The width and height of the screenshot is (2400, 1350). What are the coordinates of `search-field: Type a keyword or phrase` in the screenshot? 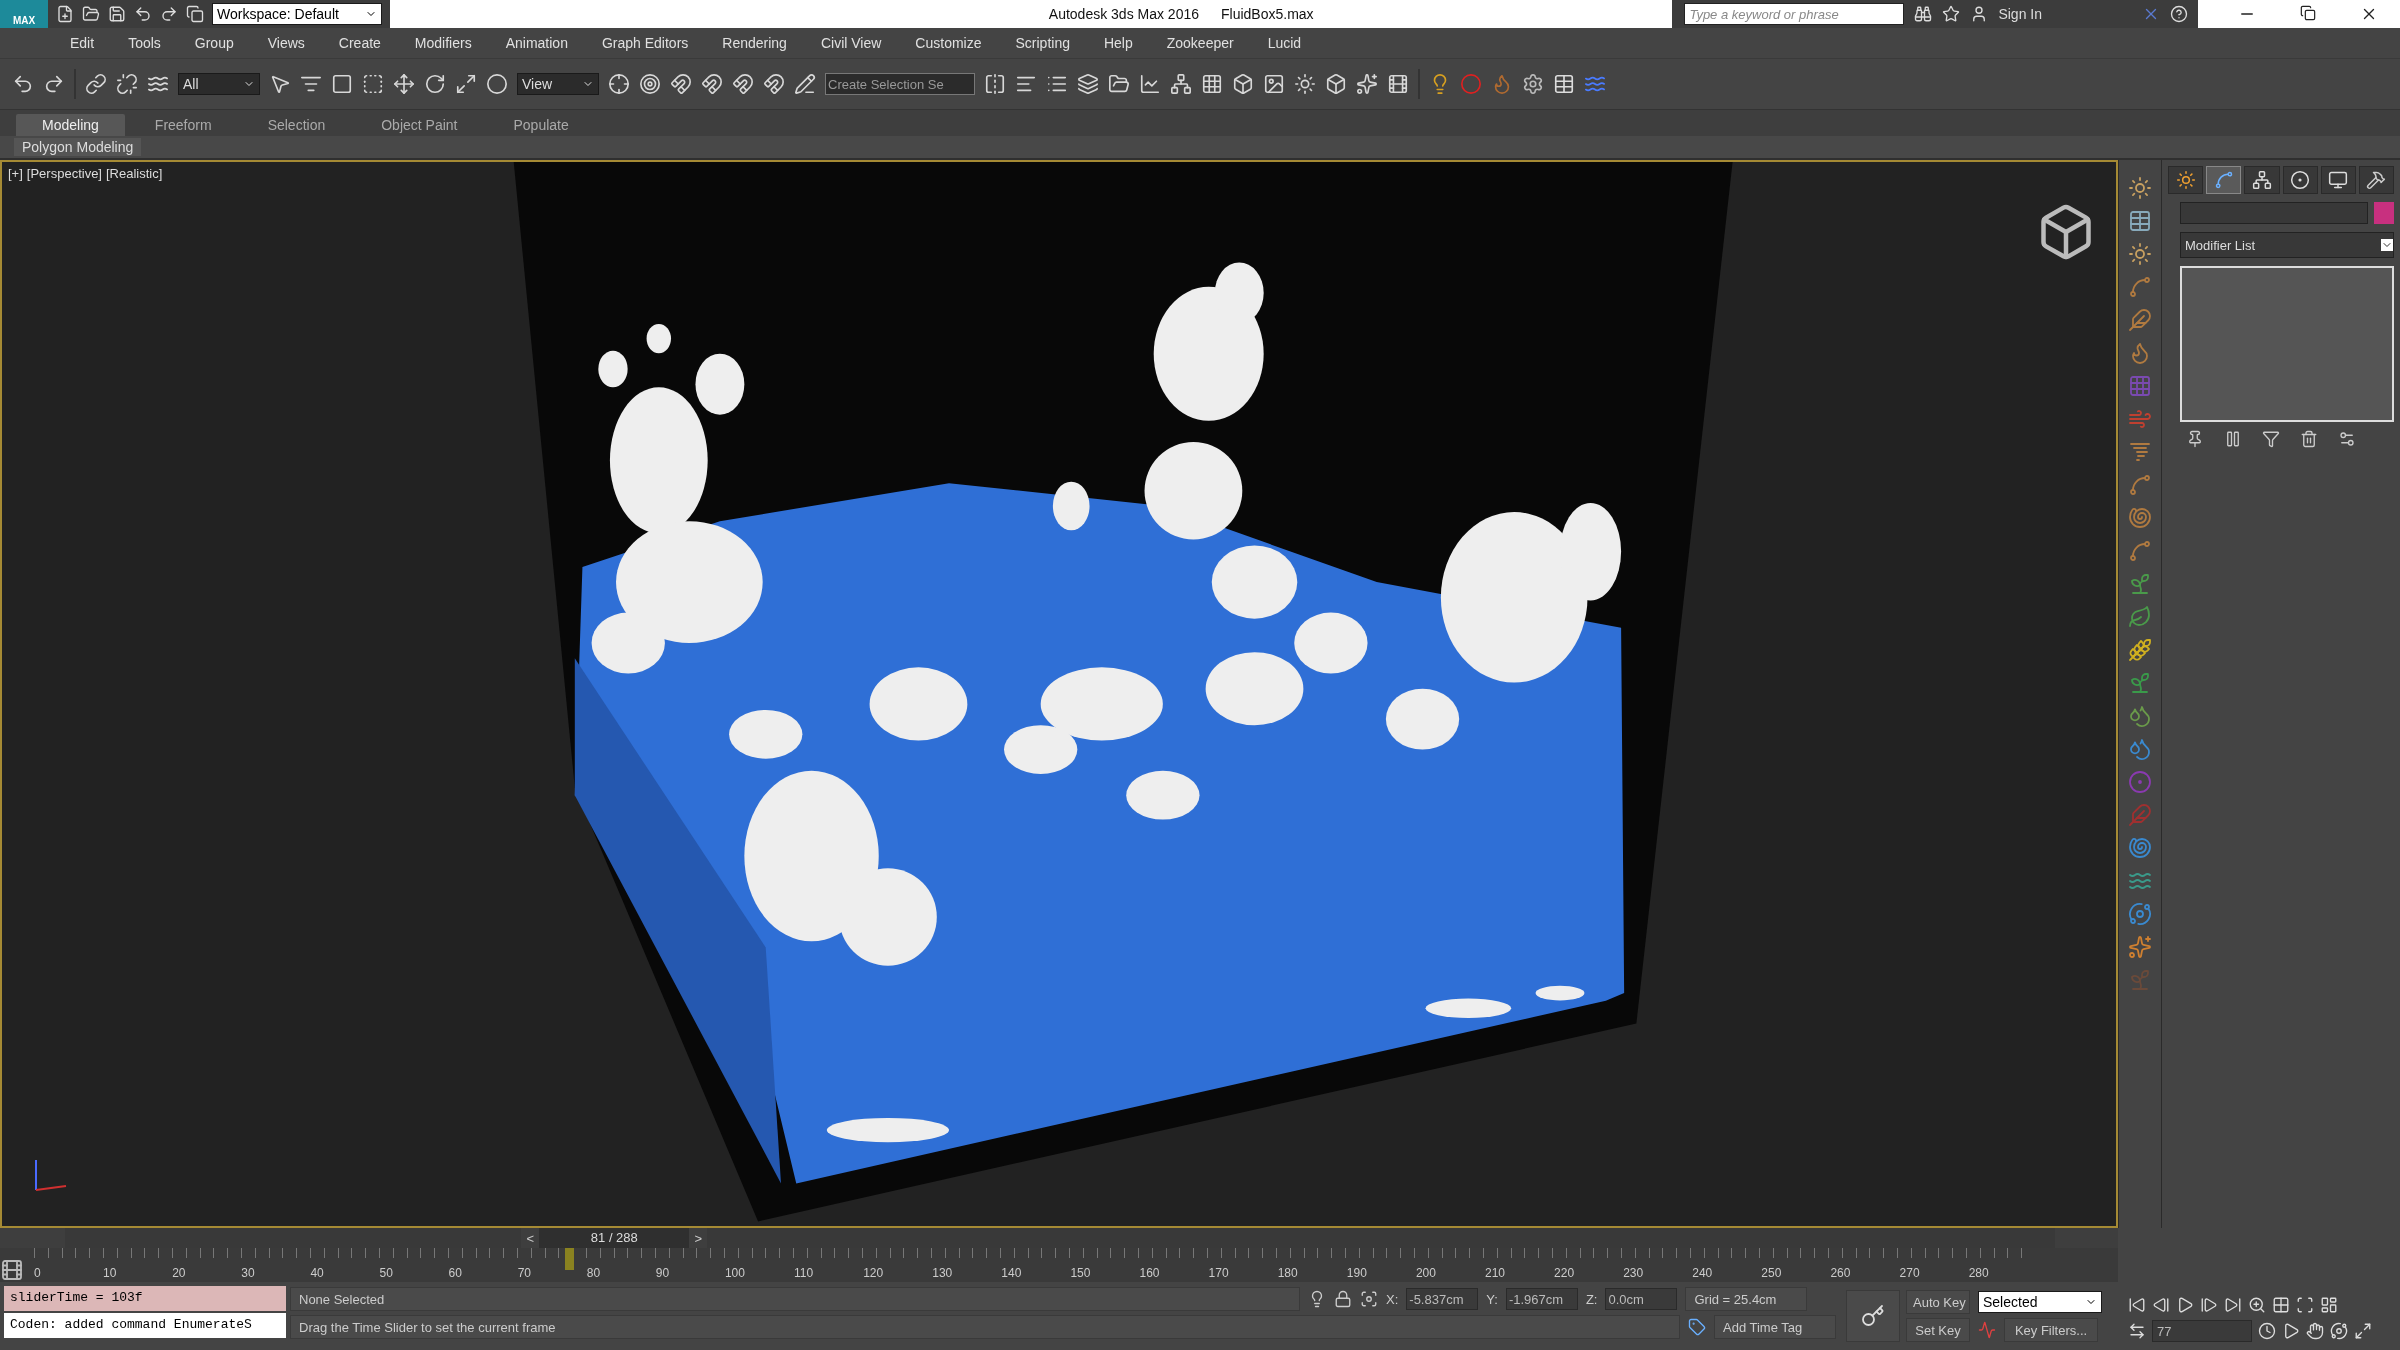 It's located at (1794, 14).